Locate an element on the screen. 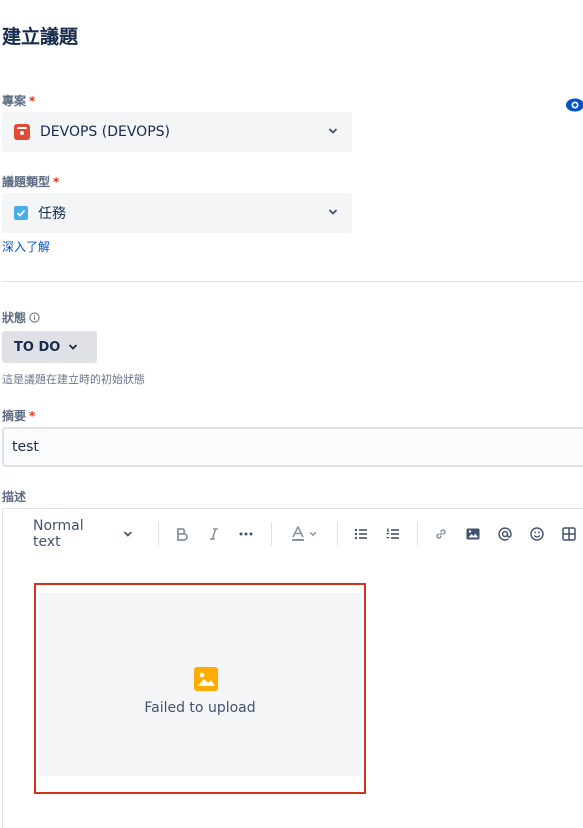 The image size is (583, 828). table-icon is located at coordinates (569, 534).